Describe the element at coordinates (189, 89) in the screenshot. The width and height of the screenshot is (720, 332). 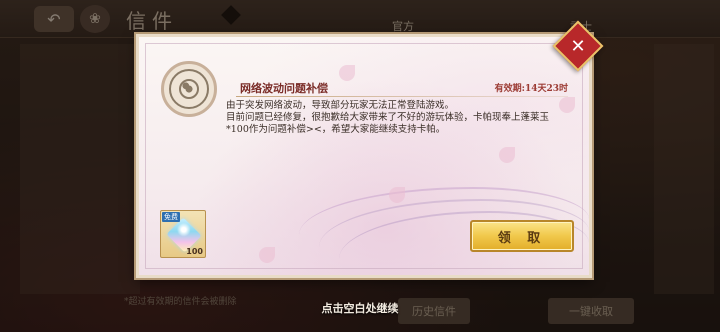
I see `sender-crest-icon` at that location.